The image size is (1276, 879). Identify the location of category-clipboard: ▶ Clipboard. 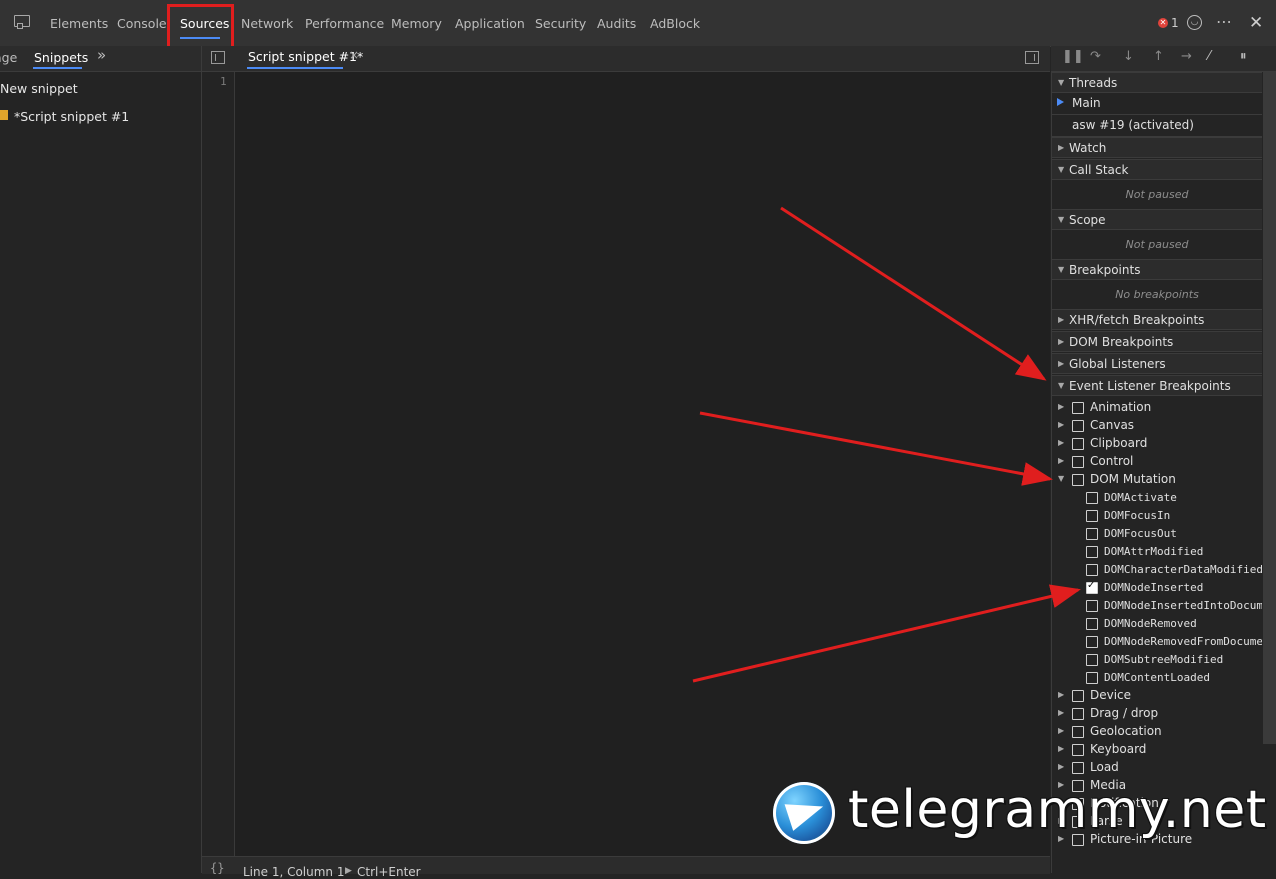
(1157, 444).